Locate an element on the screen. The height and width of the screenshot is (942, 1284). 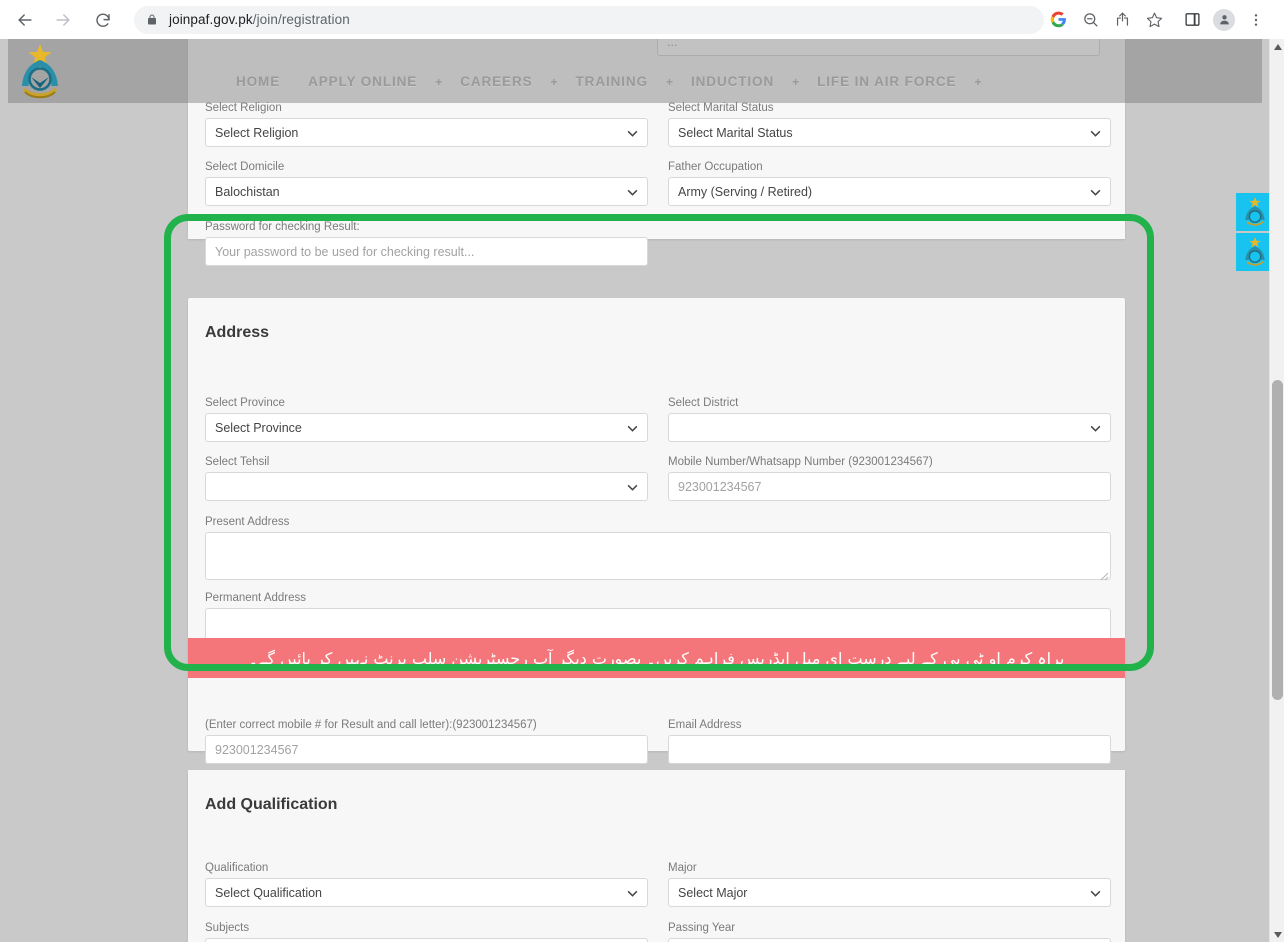
omnibox-actions is located at coordinates (1106, 20).